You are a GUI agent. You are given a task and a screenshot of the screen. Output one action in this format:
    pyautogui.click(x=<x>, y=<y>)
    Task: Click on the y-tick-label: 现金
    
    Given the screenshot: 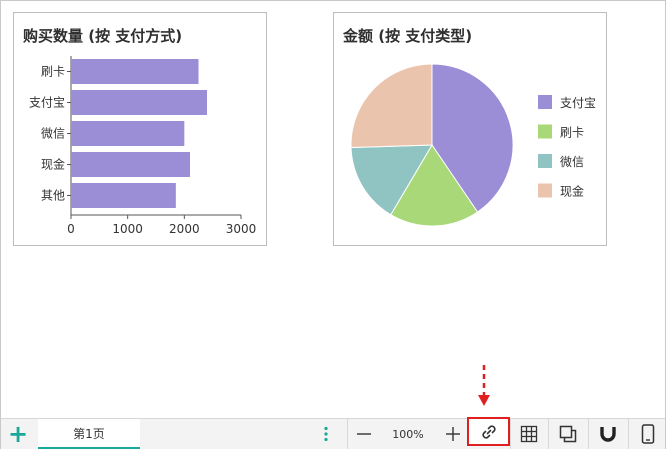 What is the action you would take?
    pyautogui.click(x=53, y=164)
    